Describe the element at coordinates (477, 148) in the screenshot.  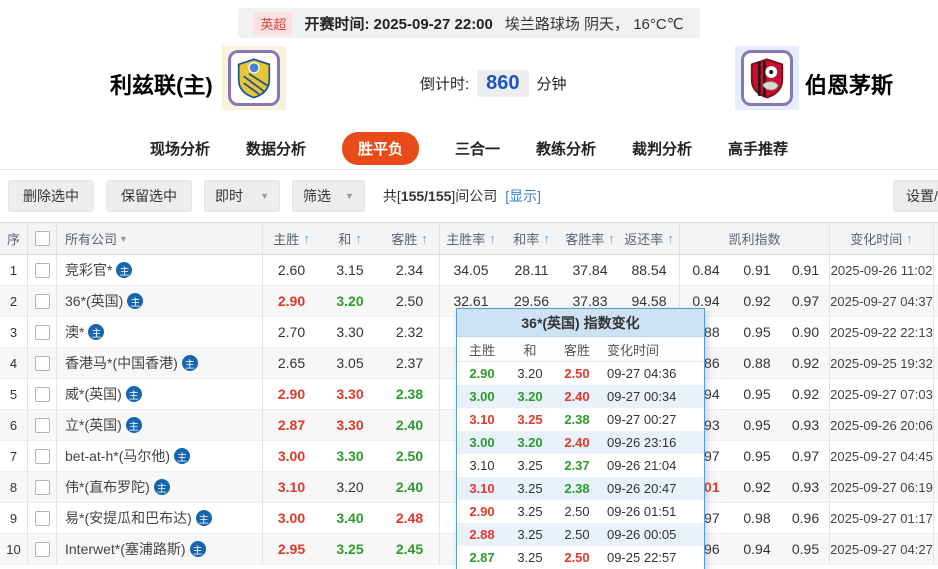
I see `tab-4: 三合一` at that location.